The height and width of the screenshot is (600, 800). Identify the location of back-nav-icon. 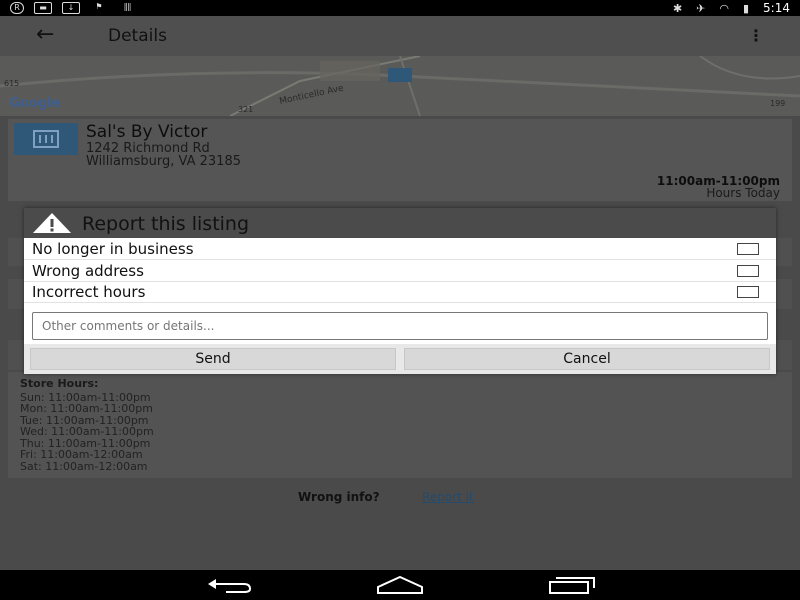
(229, 585).